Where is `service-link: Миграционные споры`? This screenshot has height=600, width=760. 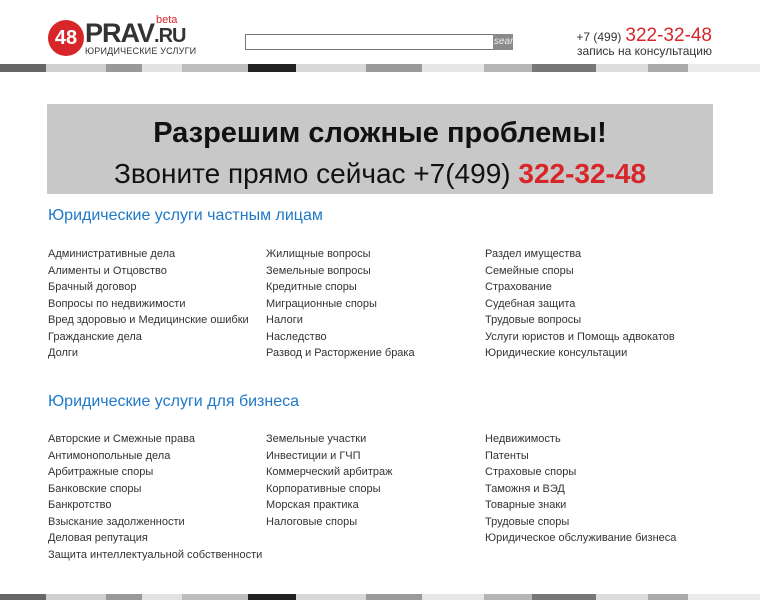
service-link: Миграционные споры is located at coordinates (376, 304).